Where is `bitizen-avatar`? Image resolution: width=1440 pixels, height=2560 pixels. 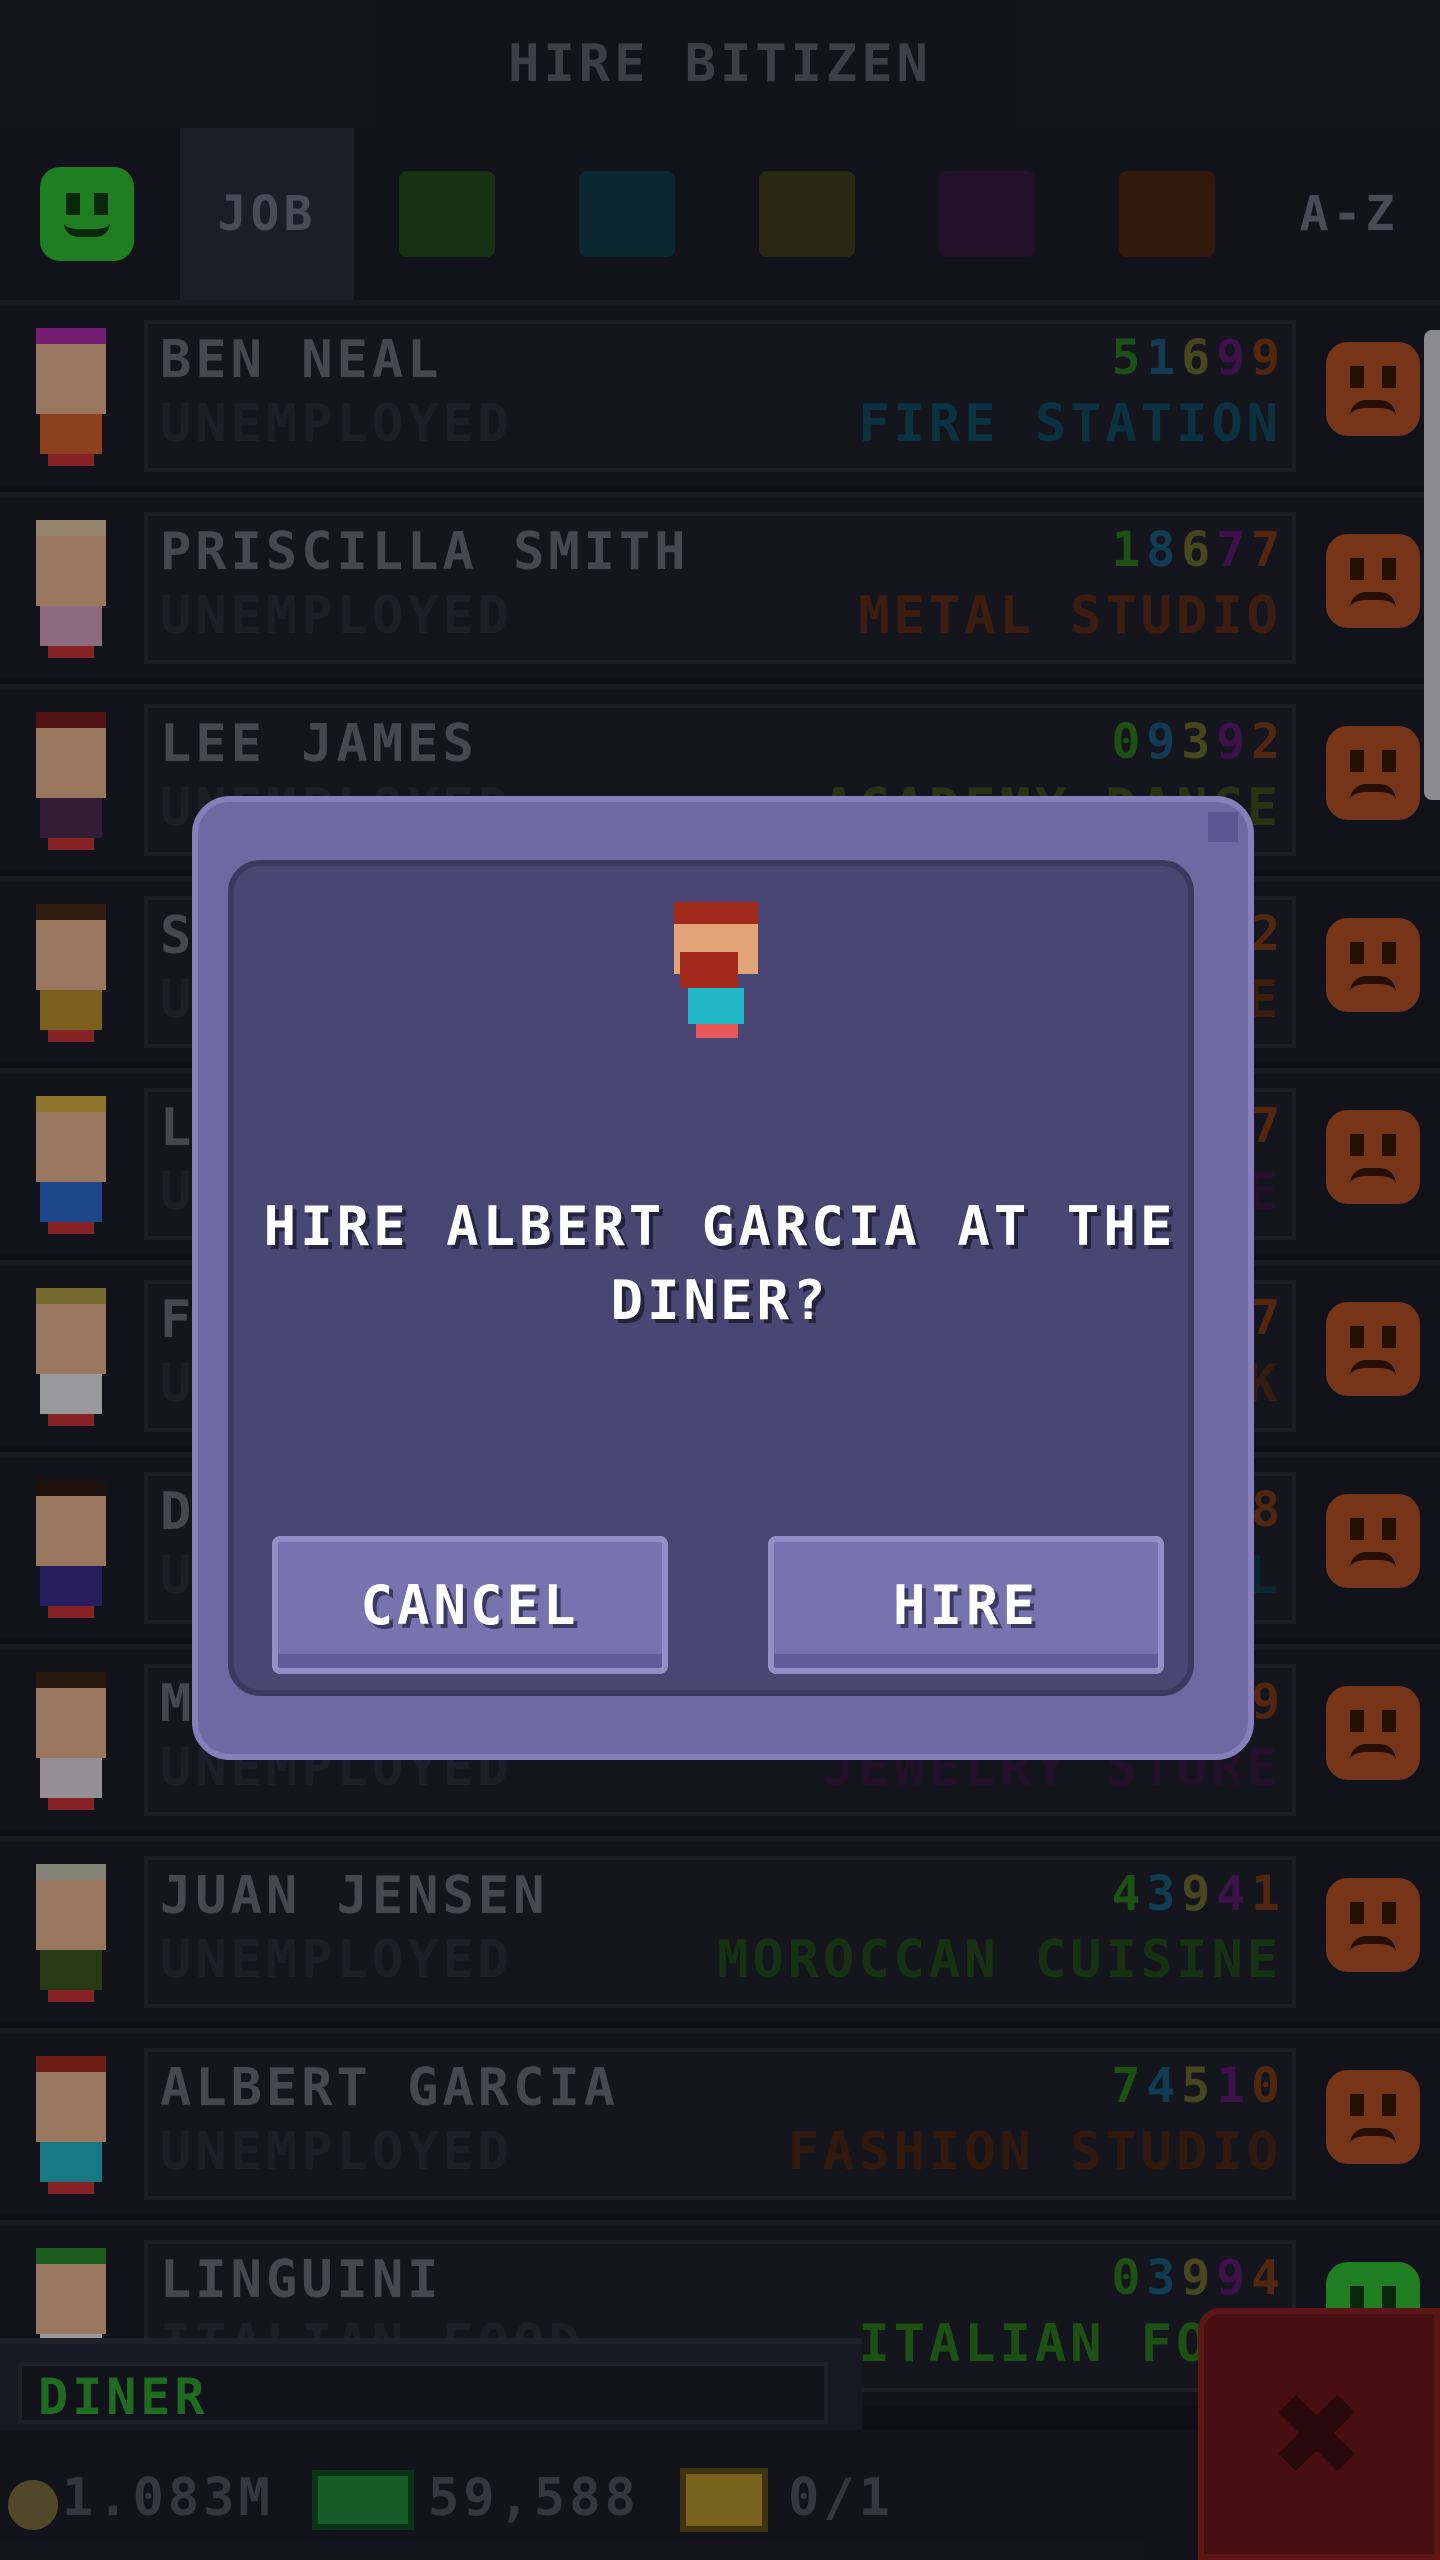 bitizen-avatar is located at coordinates (716, 972).